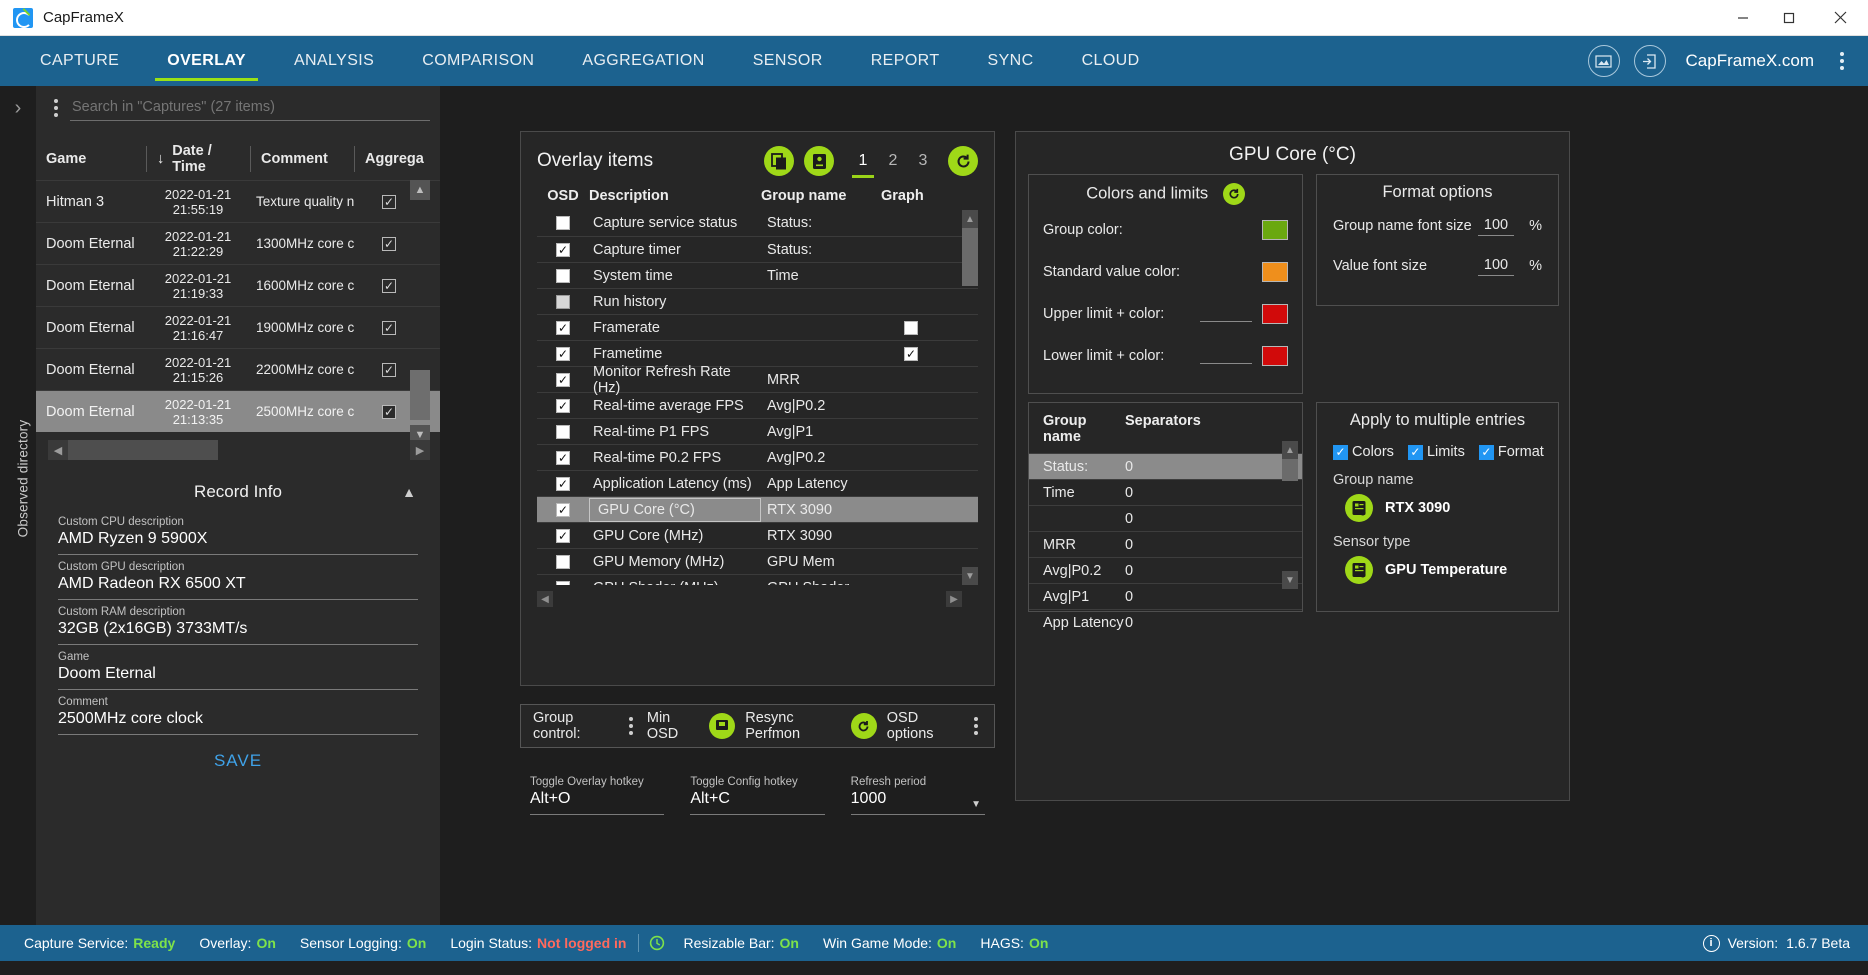  Describe the element at coordinates (757, 431) in the screenshot. I see `overlay-item-row: Real-time P1 FPS Avg|P1` at that location.